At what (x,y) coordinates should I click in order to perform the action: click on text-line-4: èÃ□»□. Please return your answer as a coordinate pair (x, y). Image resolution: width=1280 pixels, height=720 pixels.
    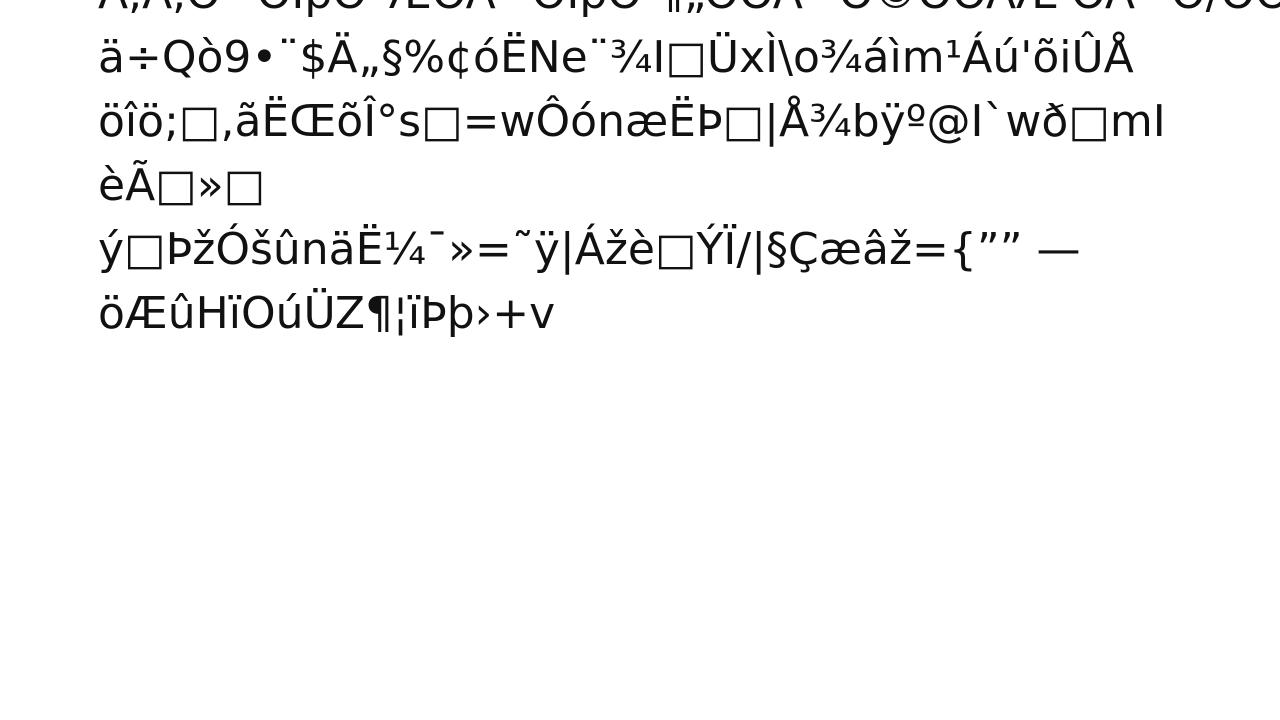
    Looking at the image, I should click on (182, 185).